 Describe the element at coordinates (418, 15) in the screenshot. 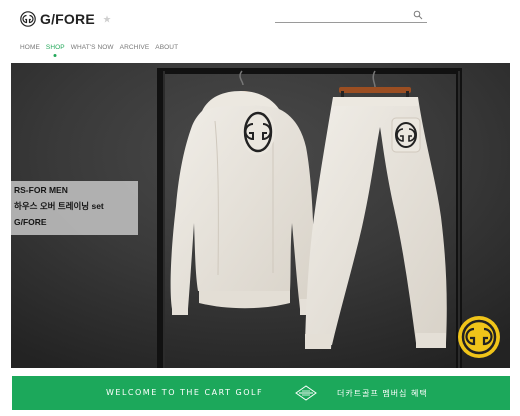

I see `search-icon` at that location.